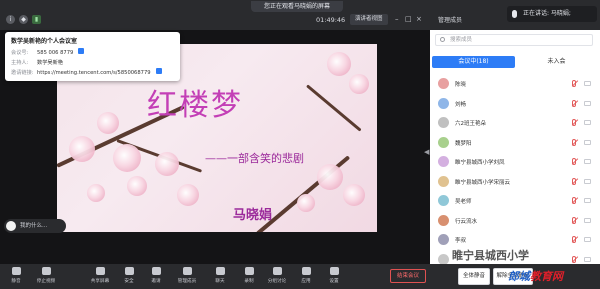  What do you see at coordinates (129, 271) in the screenshot?
I see `security-icon` at bounding box center [129, 271].